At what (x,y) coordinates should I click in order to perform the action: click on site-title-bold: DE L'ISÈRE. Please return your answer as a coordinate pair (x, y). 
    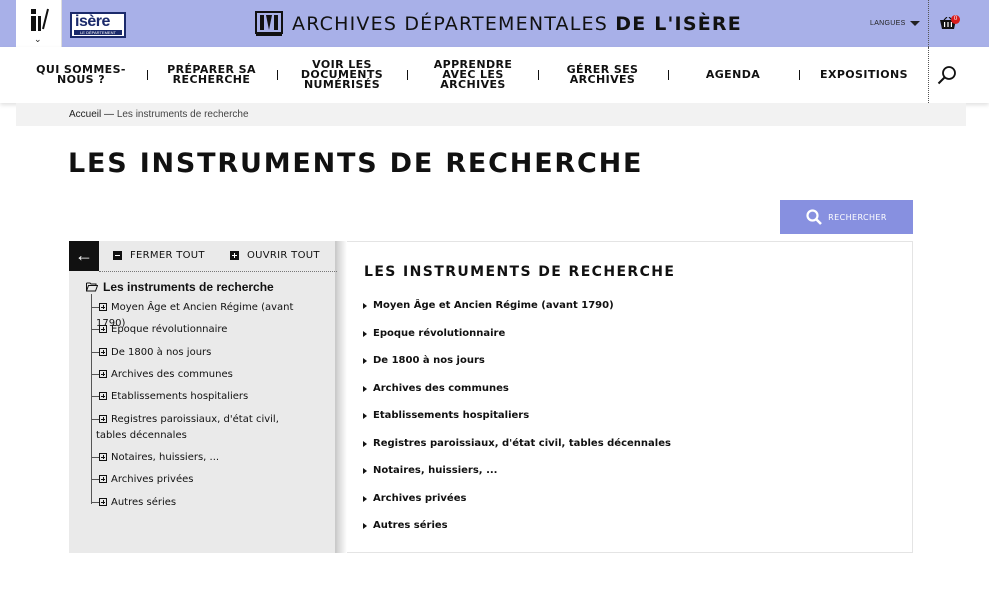
    Looking at the image, I should click on (678, 24).